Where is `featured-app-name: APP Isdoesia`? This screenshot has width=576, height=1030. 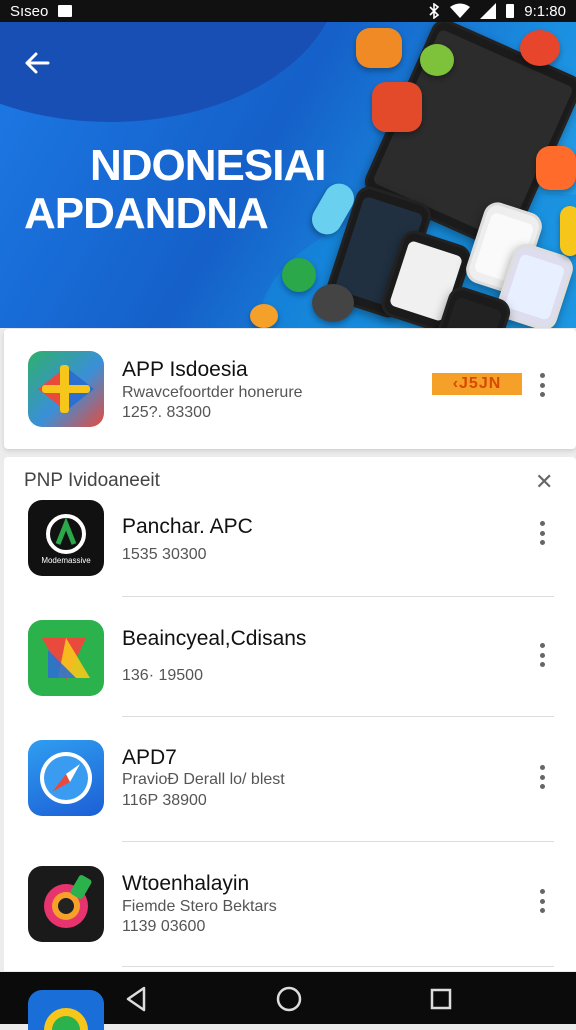
featured-app-name: APP Isdoesia is located at coordinates (185, 370).